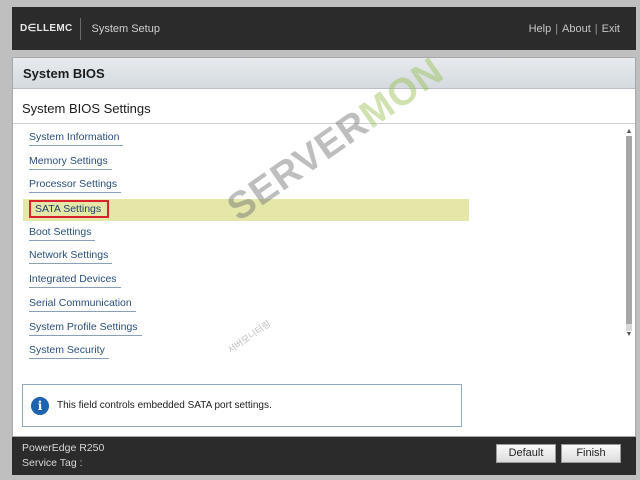 This screenshot has height=480, width=640. Describe the element at coordinates (318, 139) in the screenshot. I see `menu-item-system-information: System Information` at that location.